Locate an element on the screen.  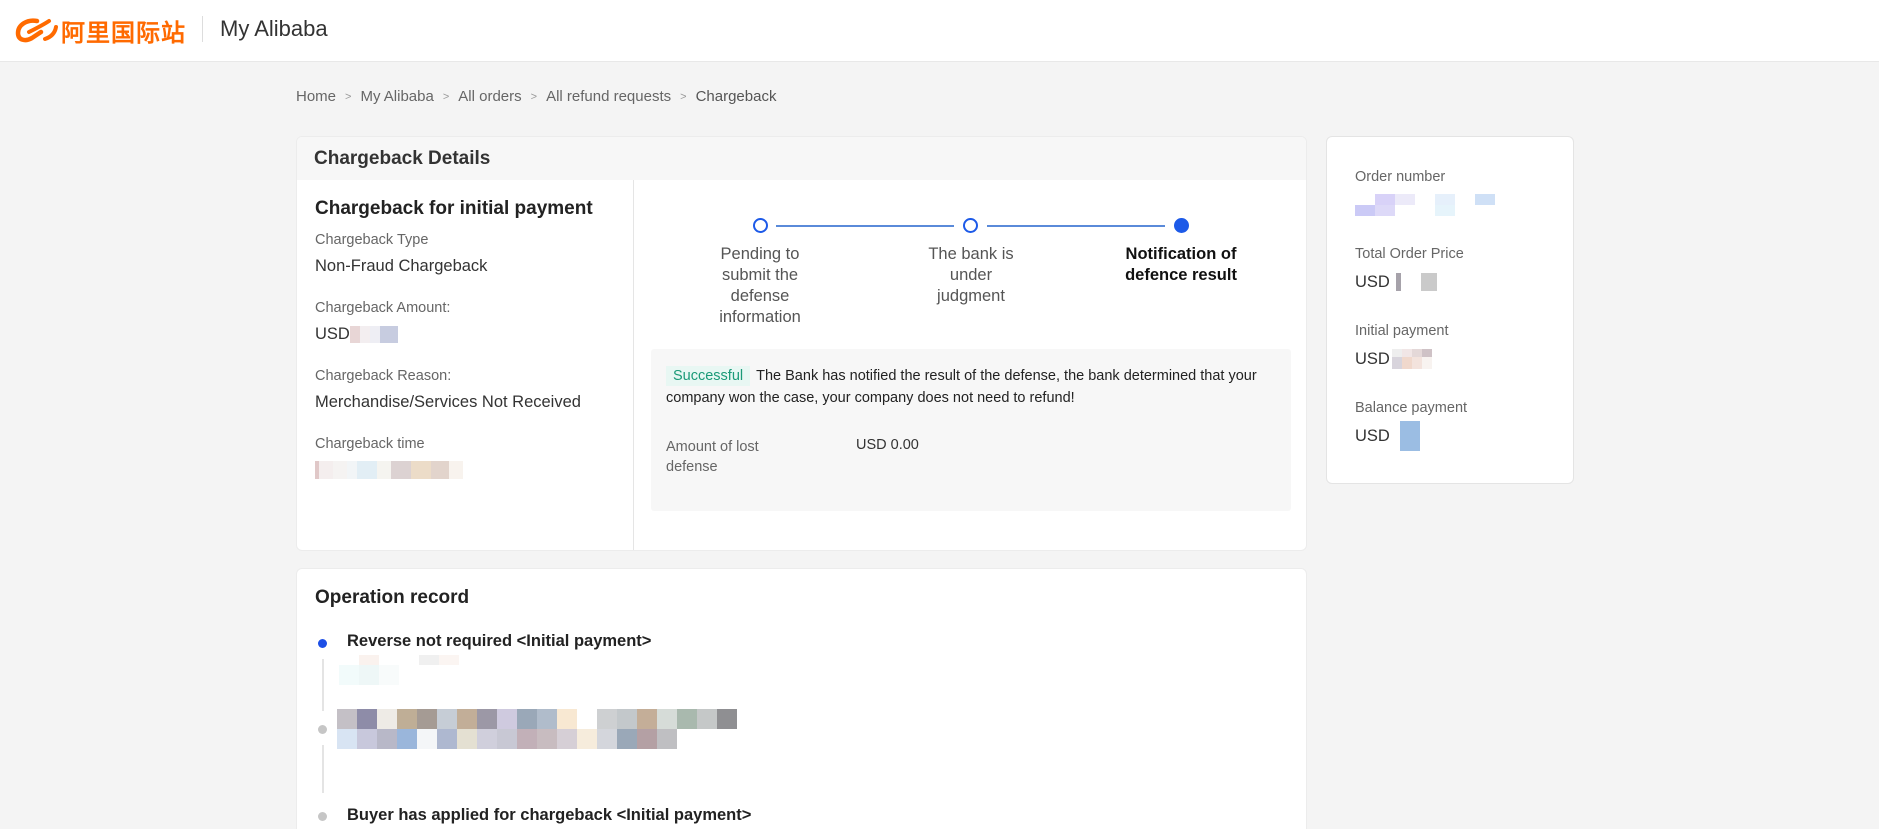
chargeback-type-label: Chargeback Type is located at coordinates (372, 240).